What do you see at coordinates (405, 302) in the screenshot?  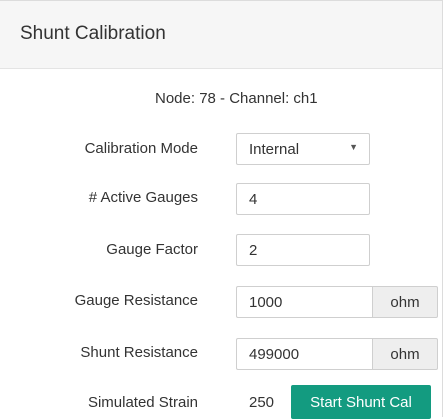 I see `gauge-resistance-unit: ohm` at bounding box center [405, 302].